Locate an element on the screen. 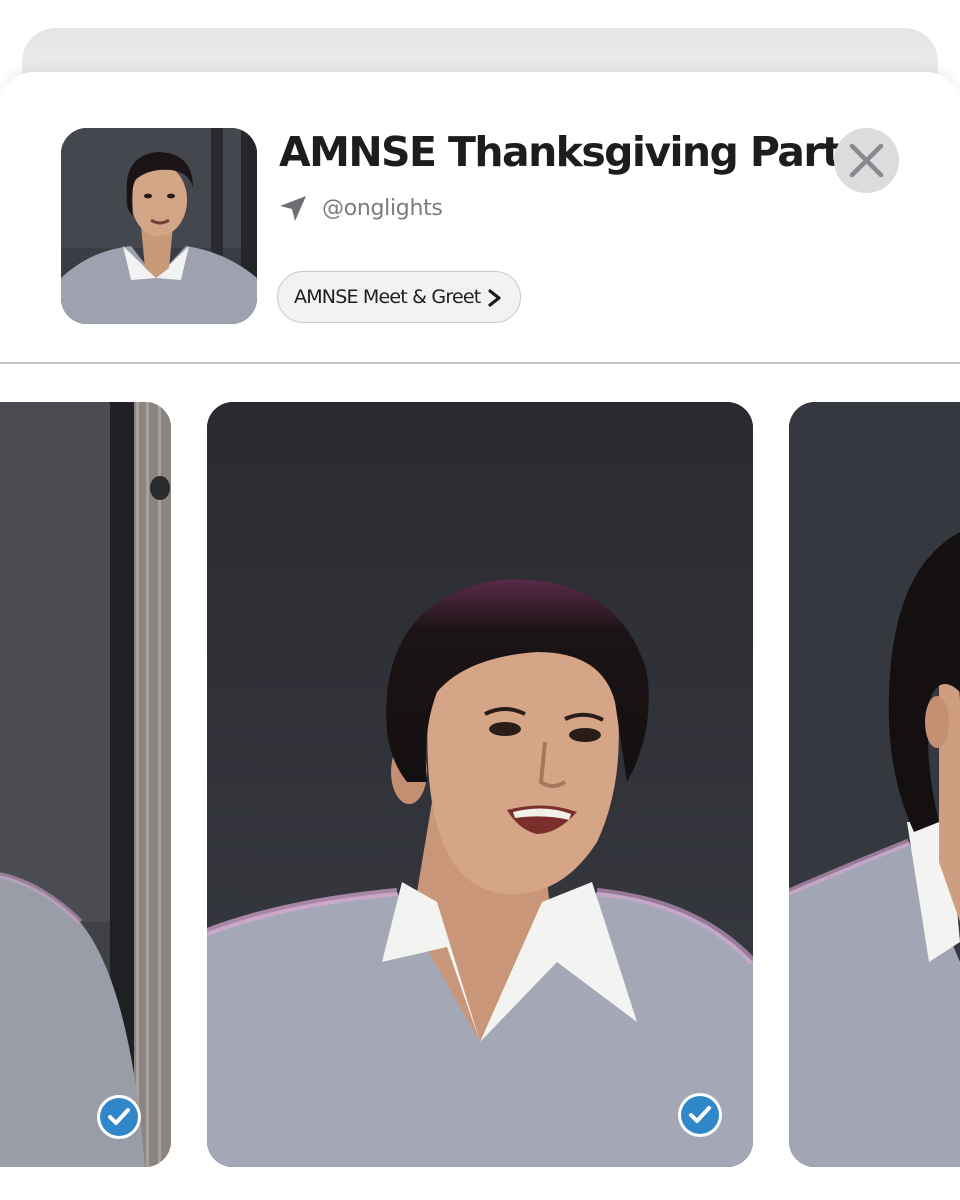 The width and height of the screenshot is (960, 1200). creator-handle-row: @onglights is located at coordinates (360, 208).